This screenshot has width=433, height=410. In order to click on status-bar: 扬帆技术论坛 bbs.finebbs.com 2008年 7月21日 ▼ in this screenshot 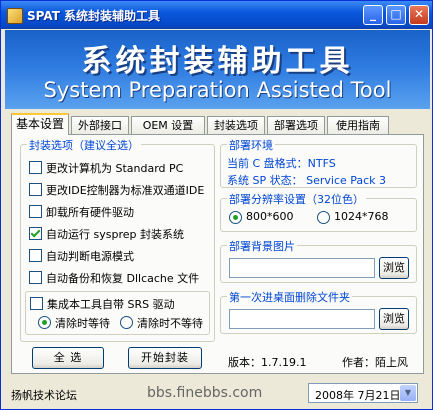, I will do `click(217, 394)`.